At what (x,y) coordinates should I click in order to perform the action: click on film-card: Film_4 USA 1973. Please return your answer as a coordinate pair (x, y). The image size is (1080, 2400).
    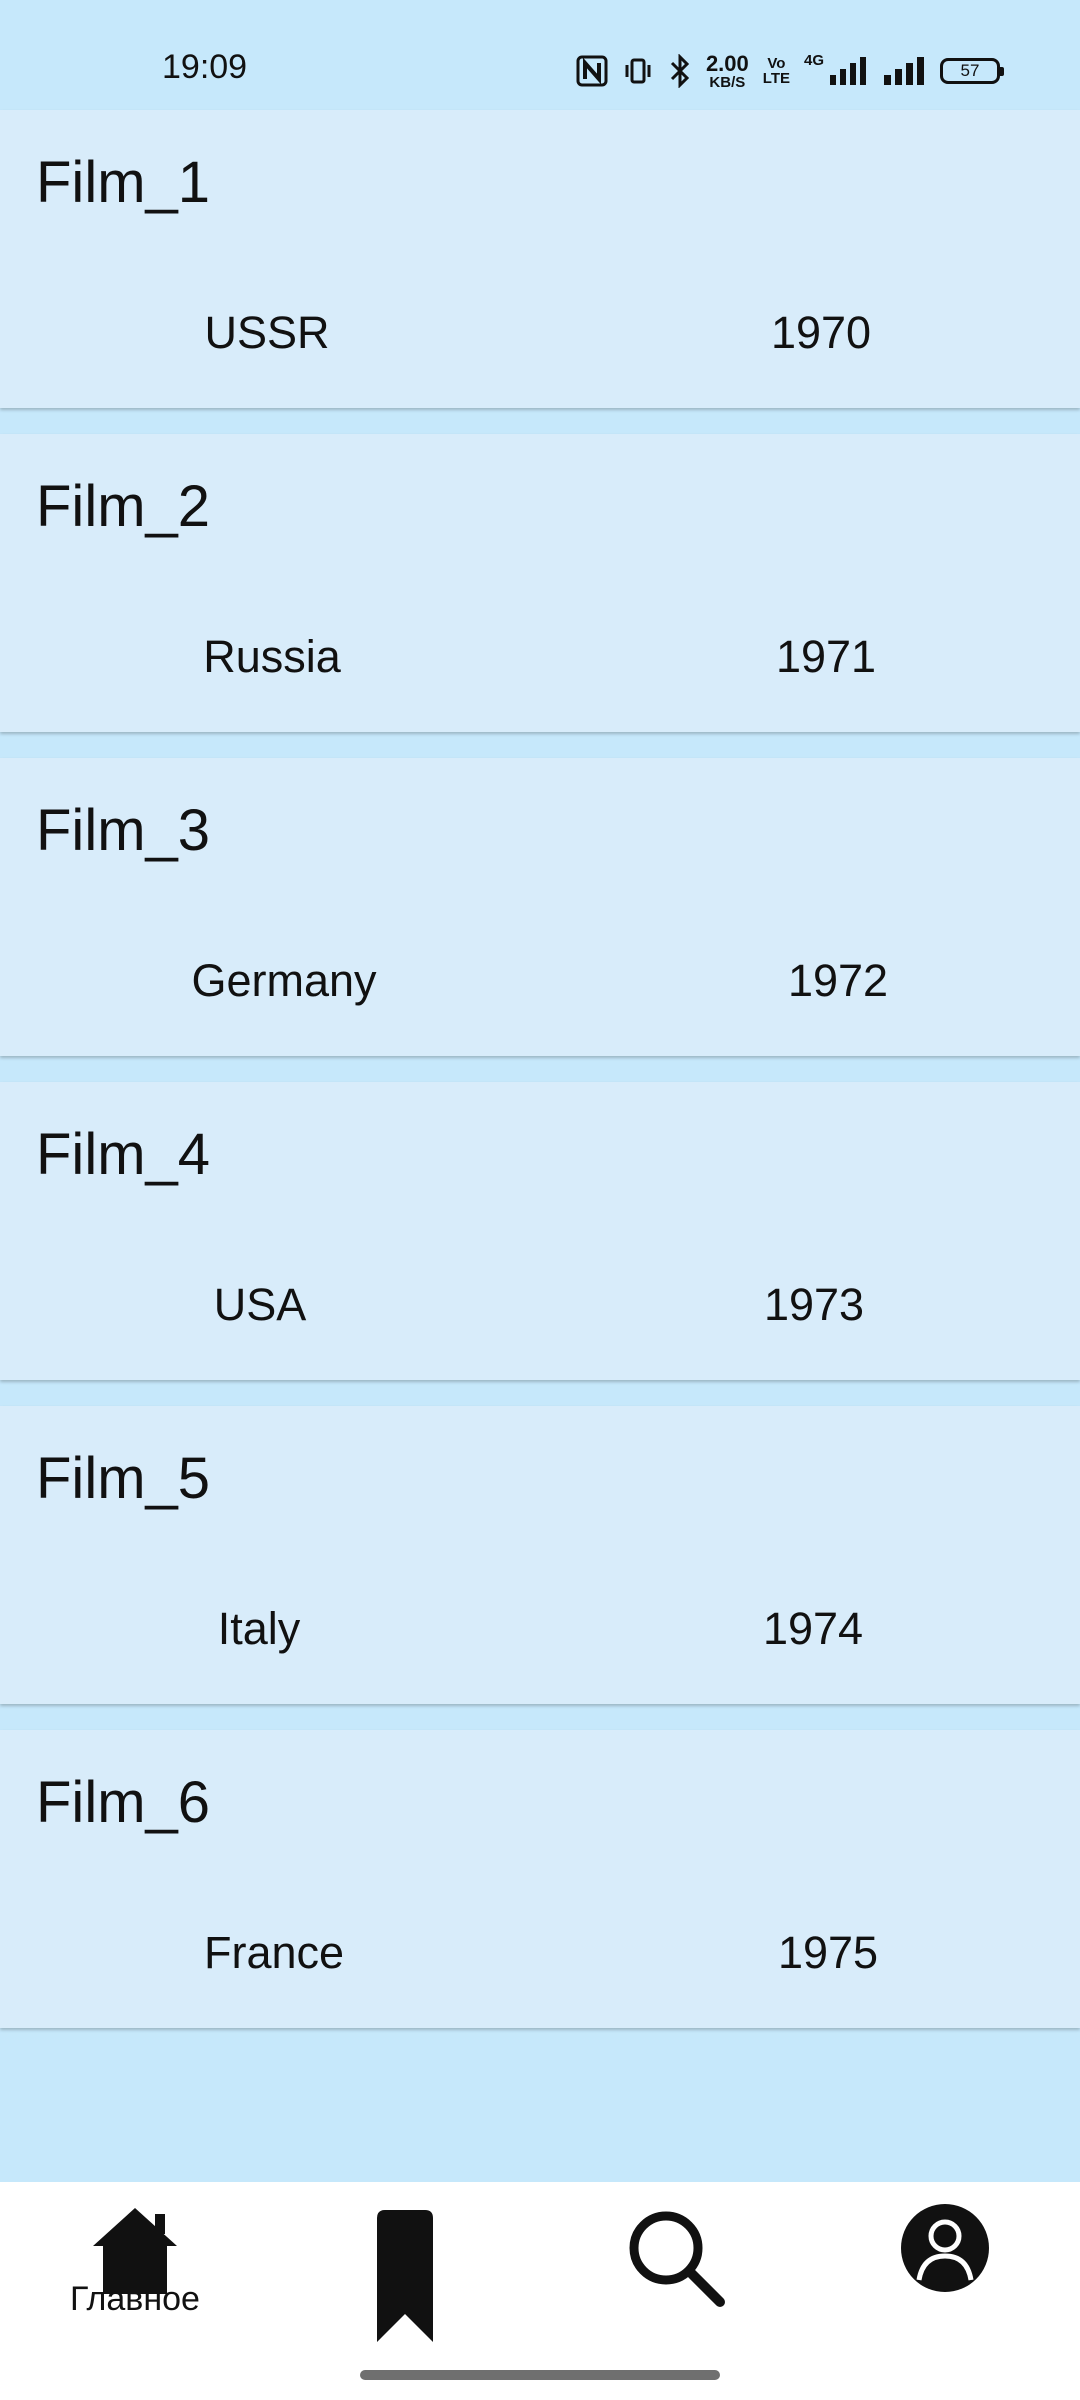
    Looking at the image, I should click on (540, 1231).